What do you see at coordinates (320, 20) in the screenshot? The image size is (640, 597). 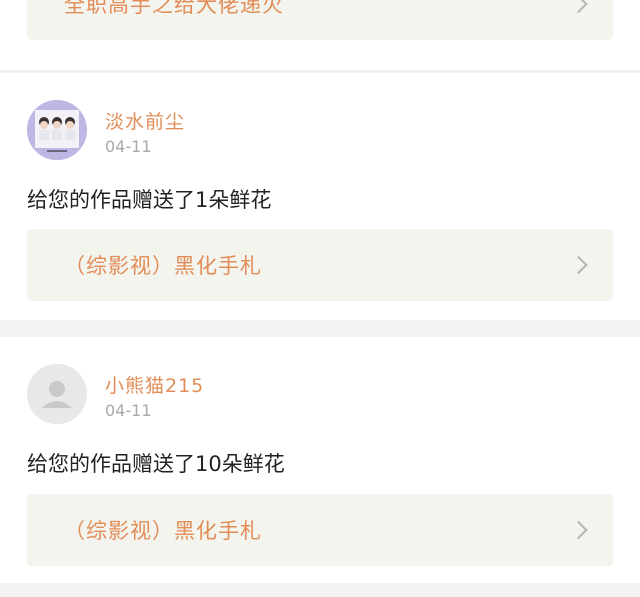 I see `work-link: 全职高手之给大佬递火` at bounding box center [320, 20].